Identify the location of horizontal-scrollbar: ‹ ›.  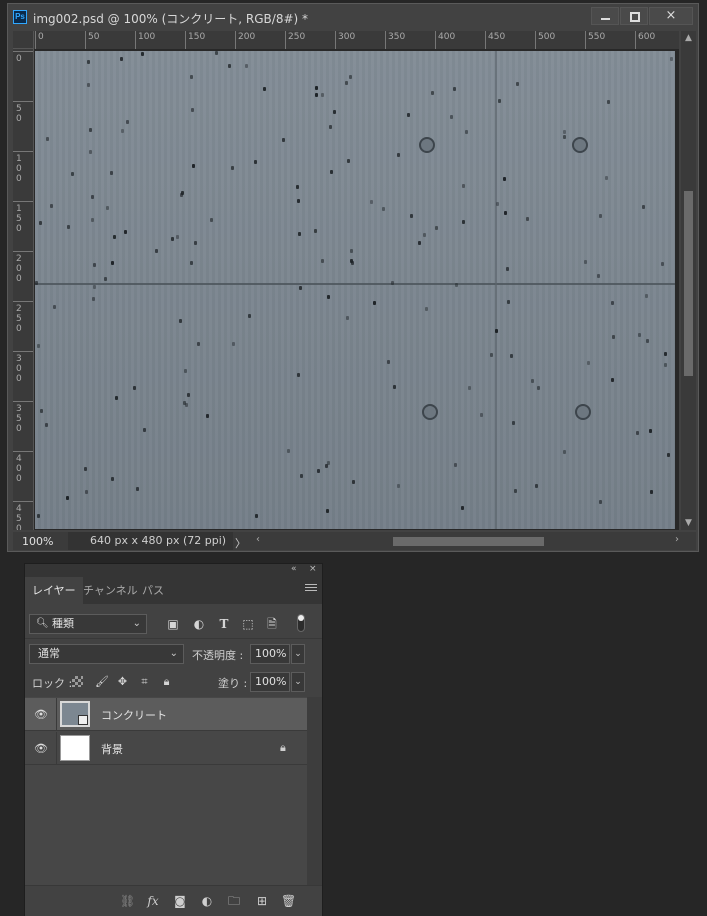
(467, 541).